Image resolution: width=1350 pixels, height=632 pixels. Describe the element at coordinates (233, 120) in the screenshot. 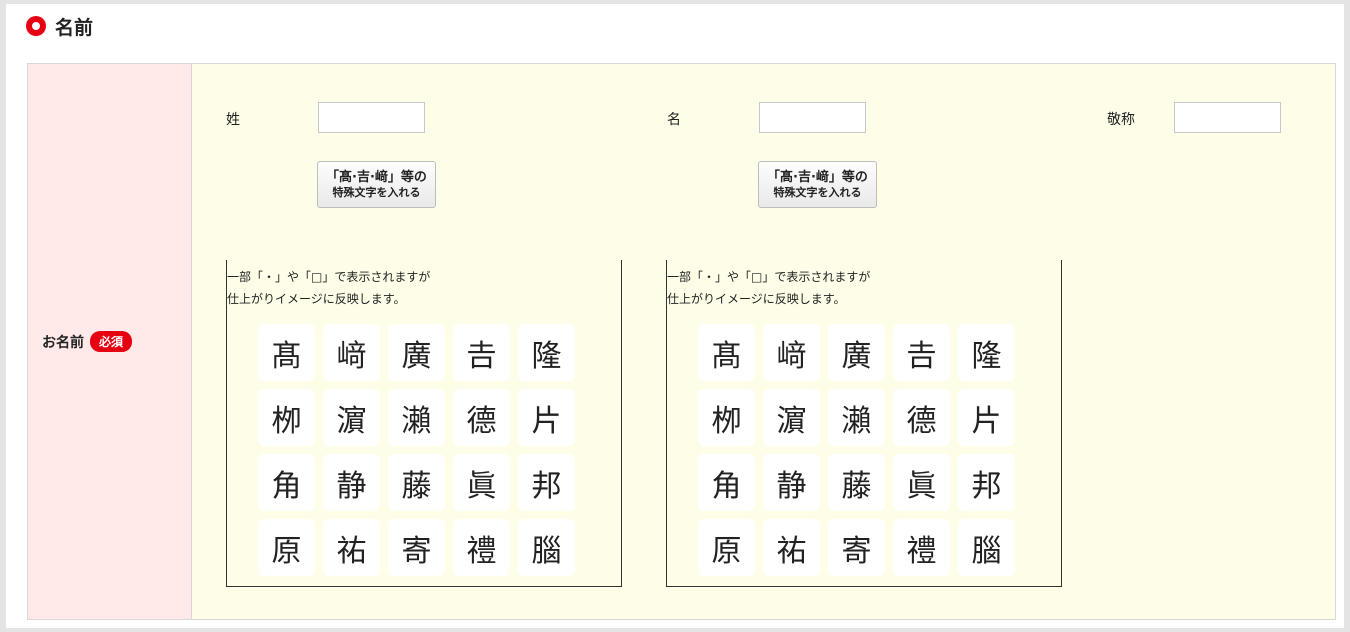

I see `sei-label: 姓` at that location.